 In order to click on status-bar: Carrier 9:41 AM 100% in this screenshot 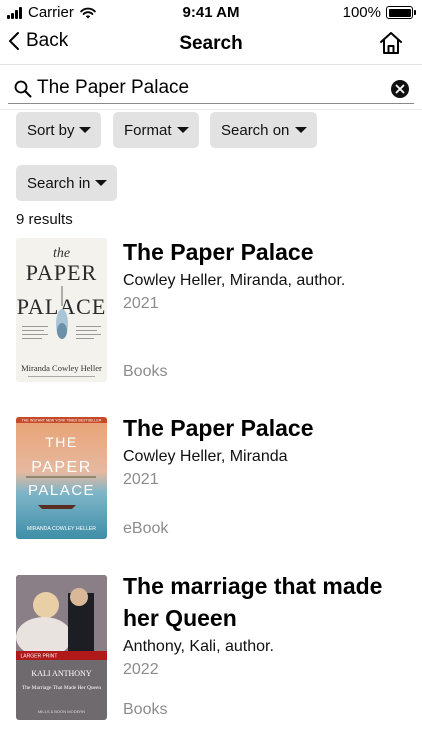, I will do `click(211, 12)`.